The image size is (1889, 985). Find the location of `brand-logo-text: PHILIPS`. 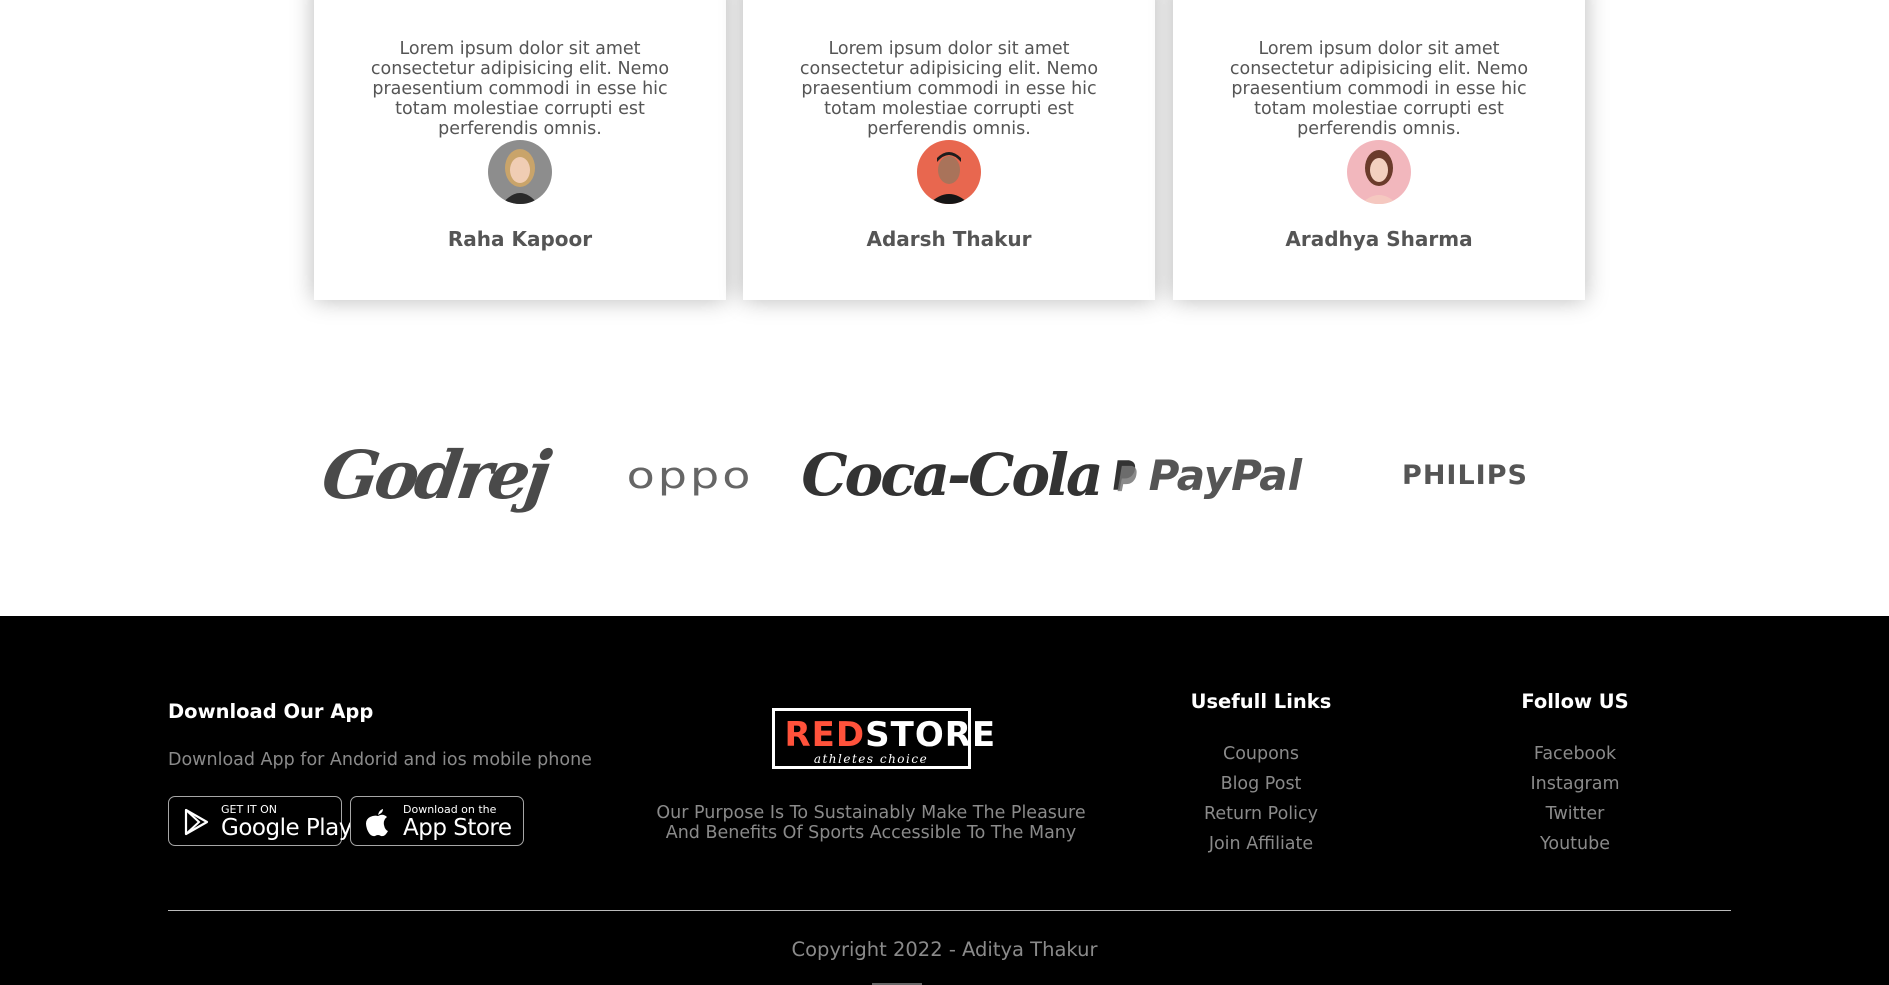

brand-logo-text: PHILIPS is located at coordinates (1465, 475).